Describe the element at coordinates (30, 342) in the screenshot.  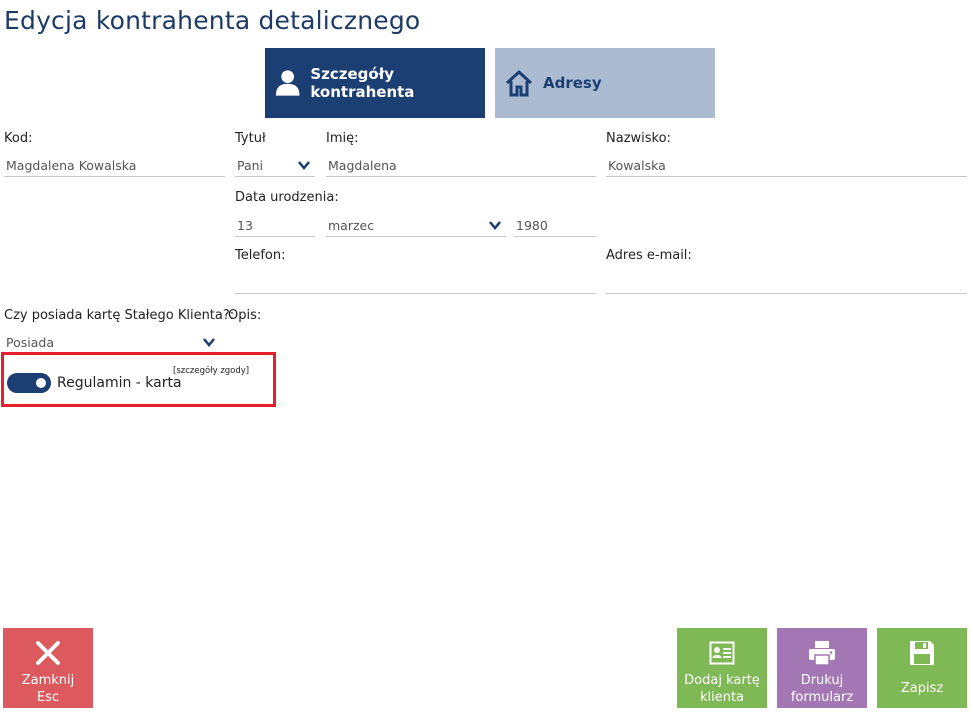
I see `loyalty-card-value: Posiada` at that location.